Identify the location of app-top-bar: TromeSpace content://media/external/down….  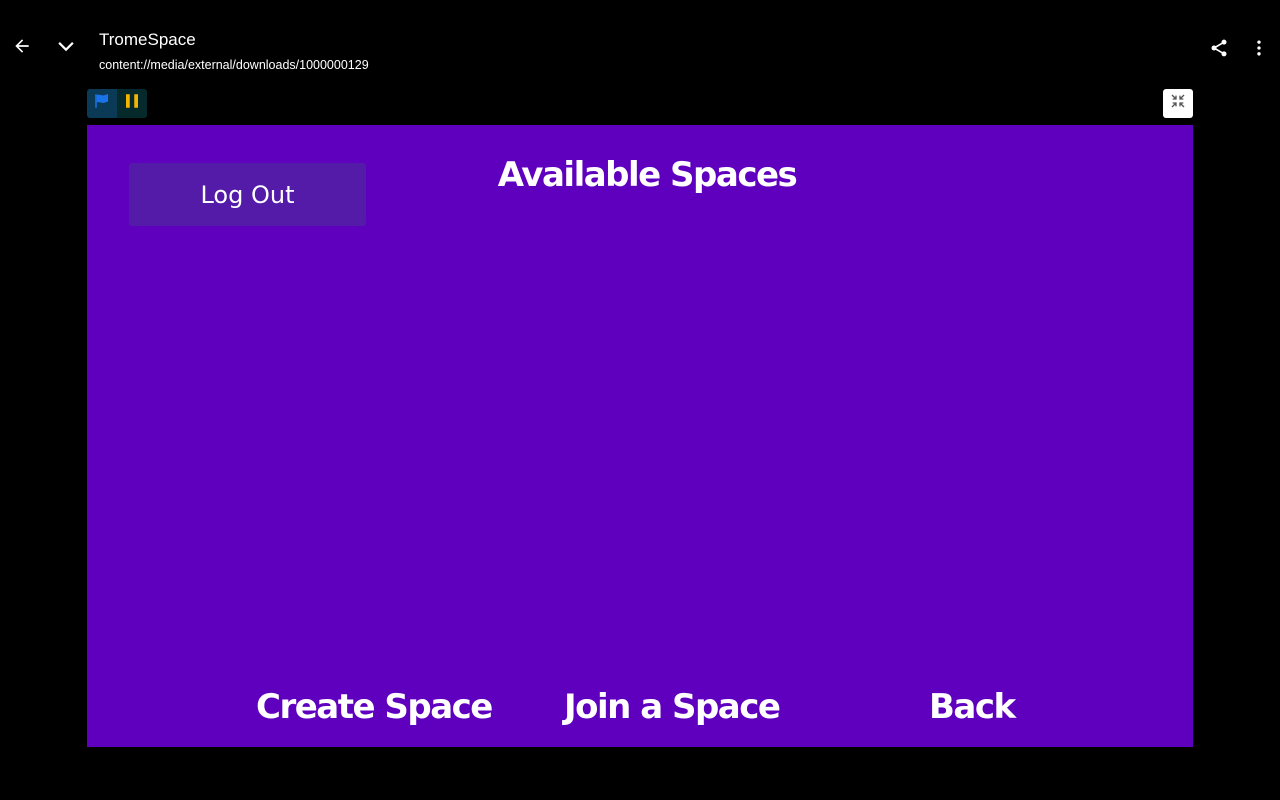
(640, 45).